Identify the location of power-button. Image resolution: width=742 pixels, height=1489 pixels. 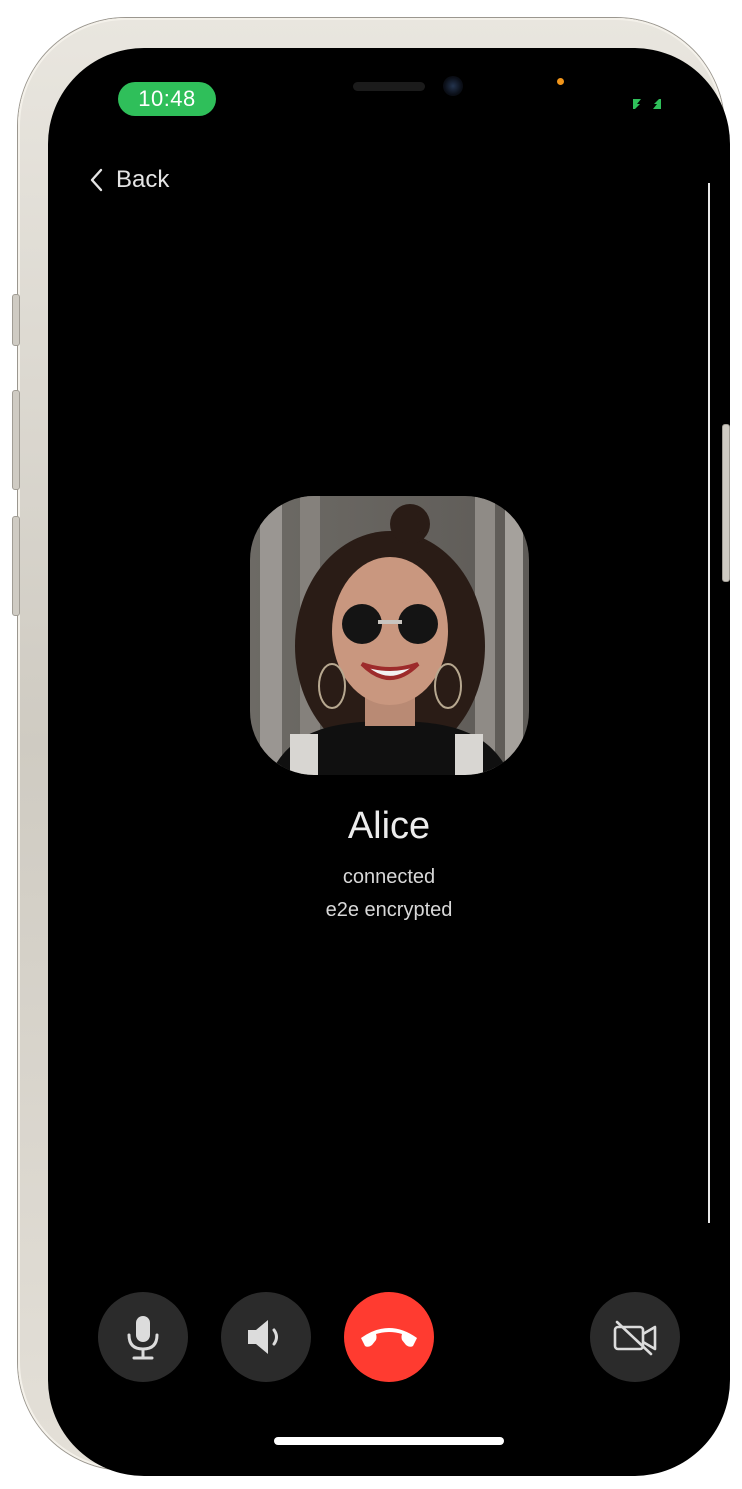
(726, 503).